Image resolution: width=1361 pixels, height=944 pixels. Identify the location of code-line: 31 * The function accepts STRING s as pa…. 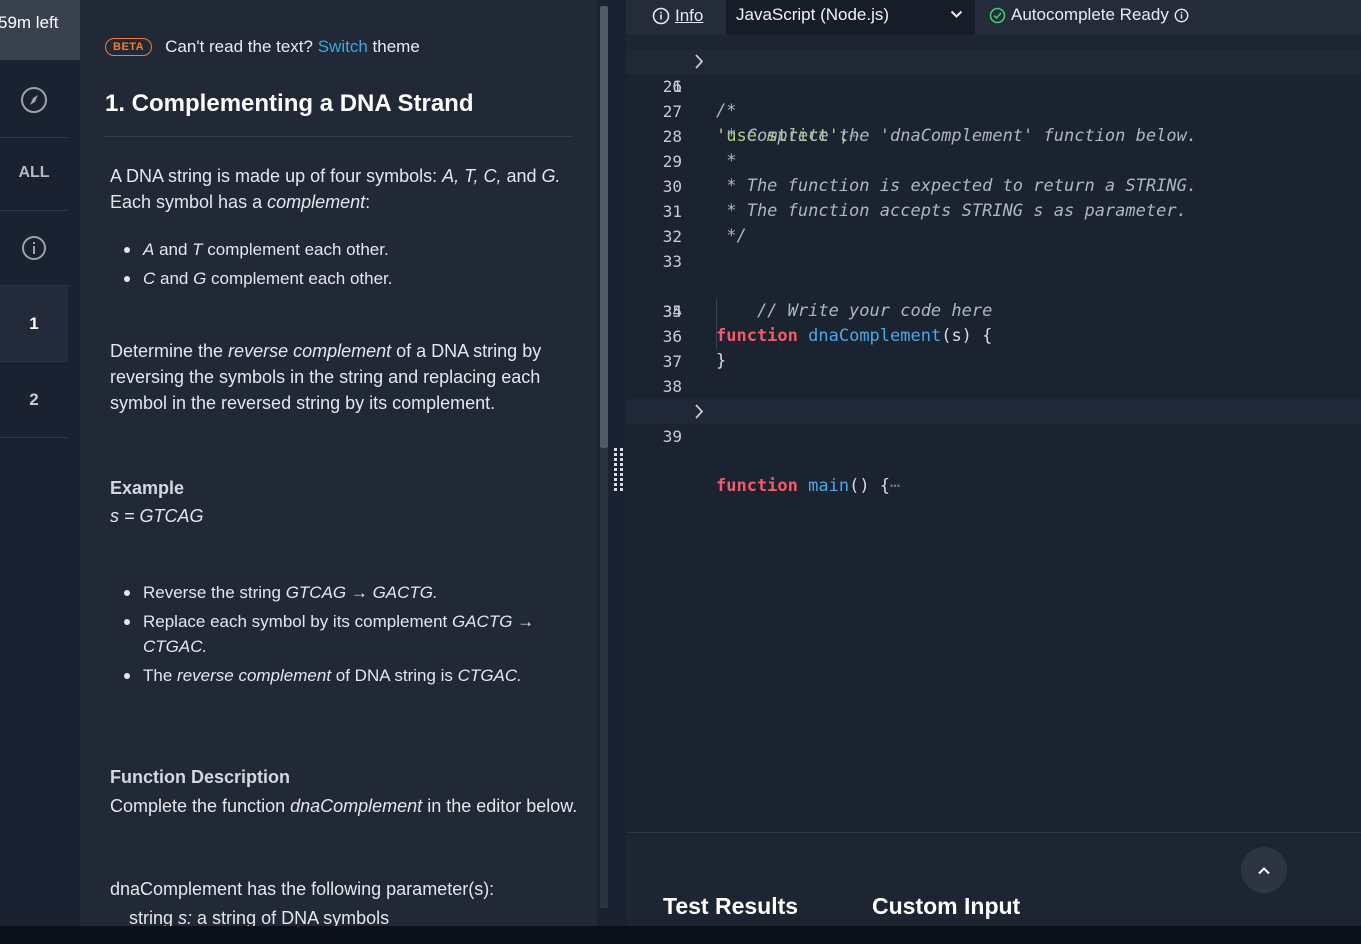
(993, 211).